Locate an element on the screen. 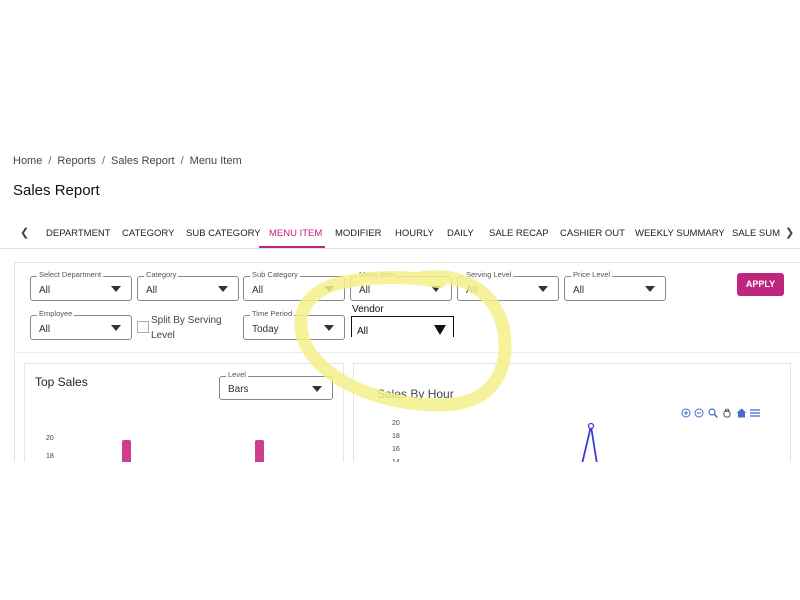  tab-category: CATEGORY is located at coordinates (148, 233).